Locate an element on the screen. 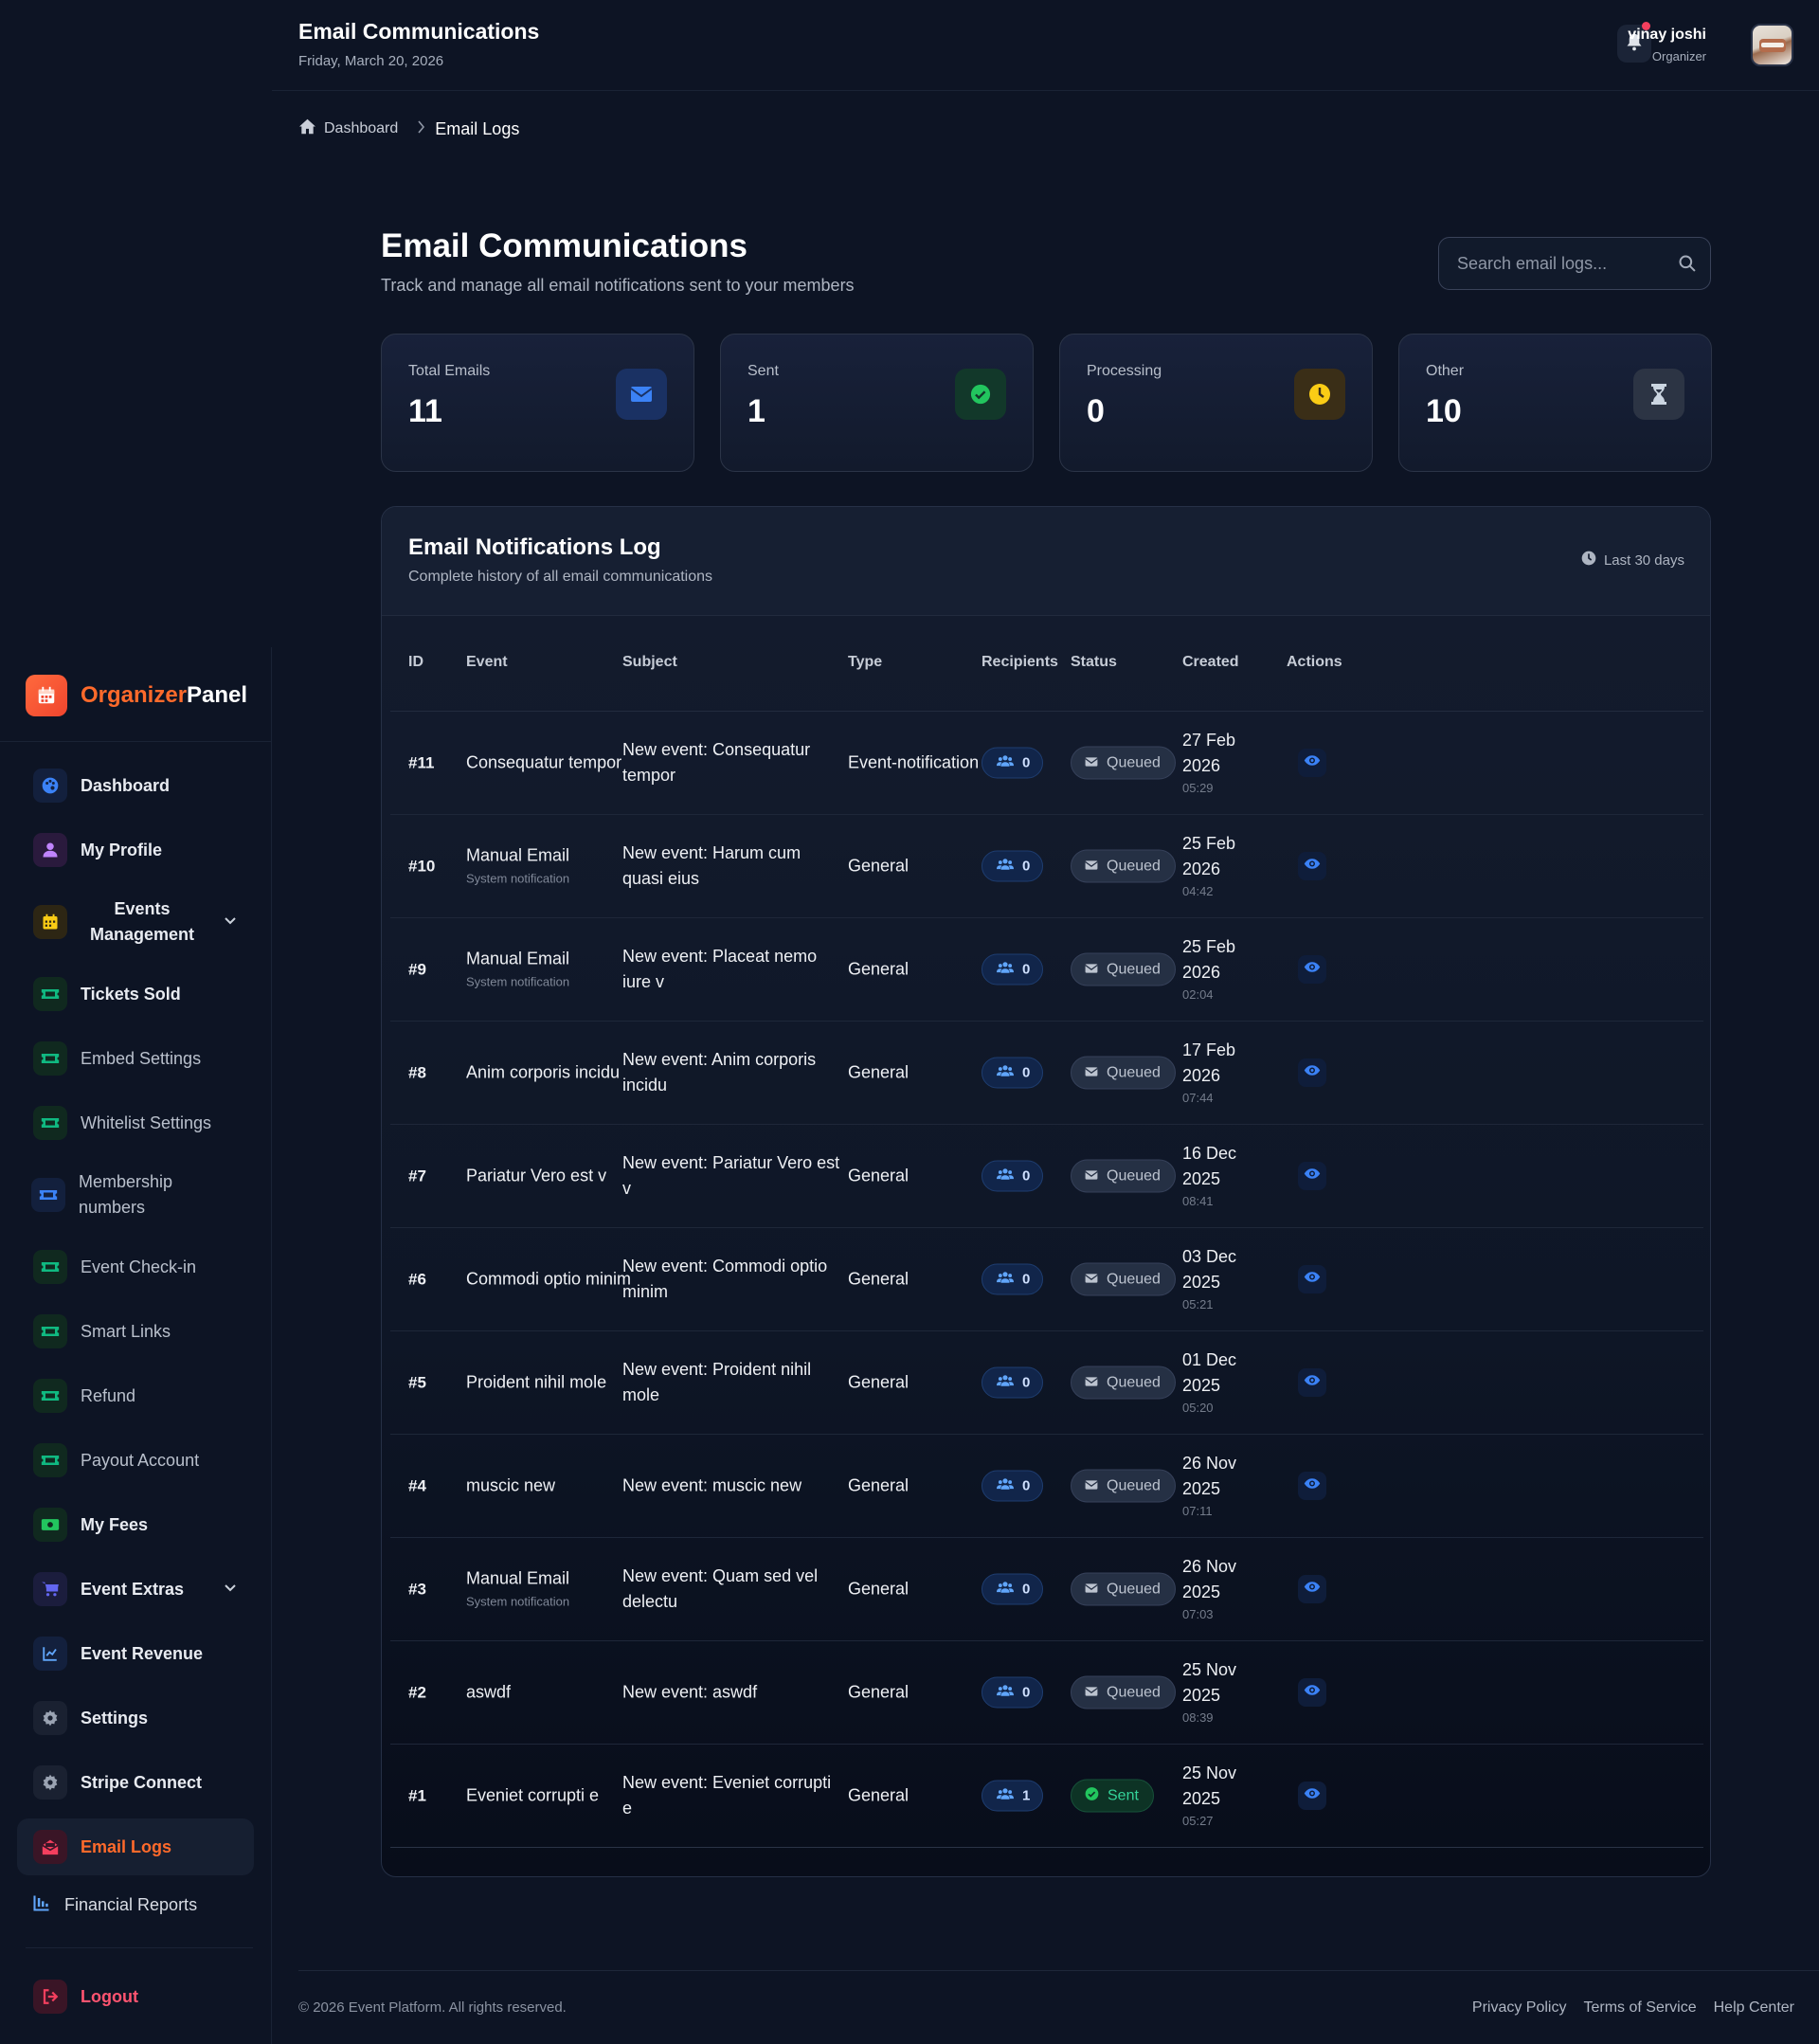 Image resolution: width=1819 pixels, height=2044 pixels. sidebar-item-label: Membership numbers is located at coordinates (126, 1194).